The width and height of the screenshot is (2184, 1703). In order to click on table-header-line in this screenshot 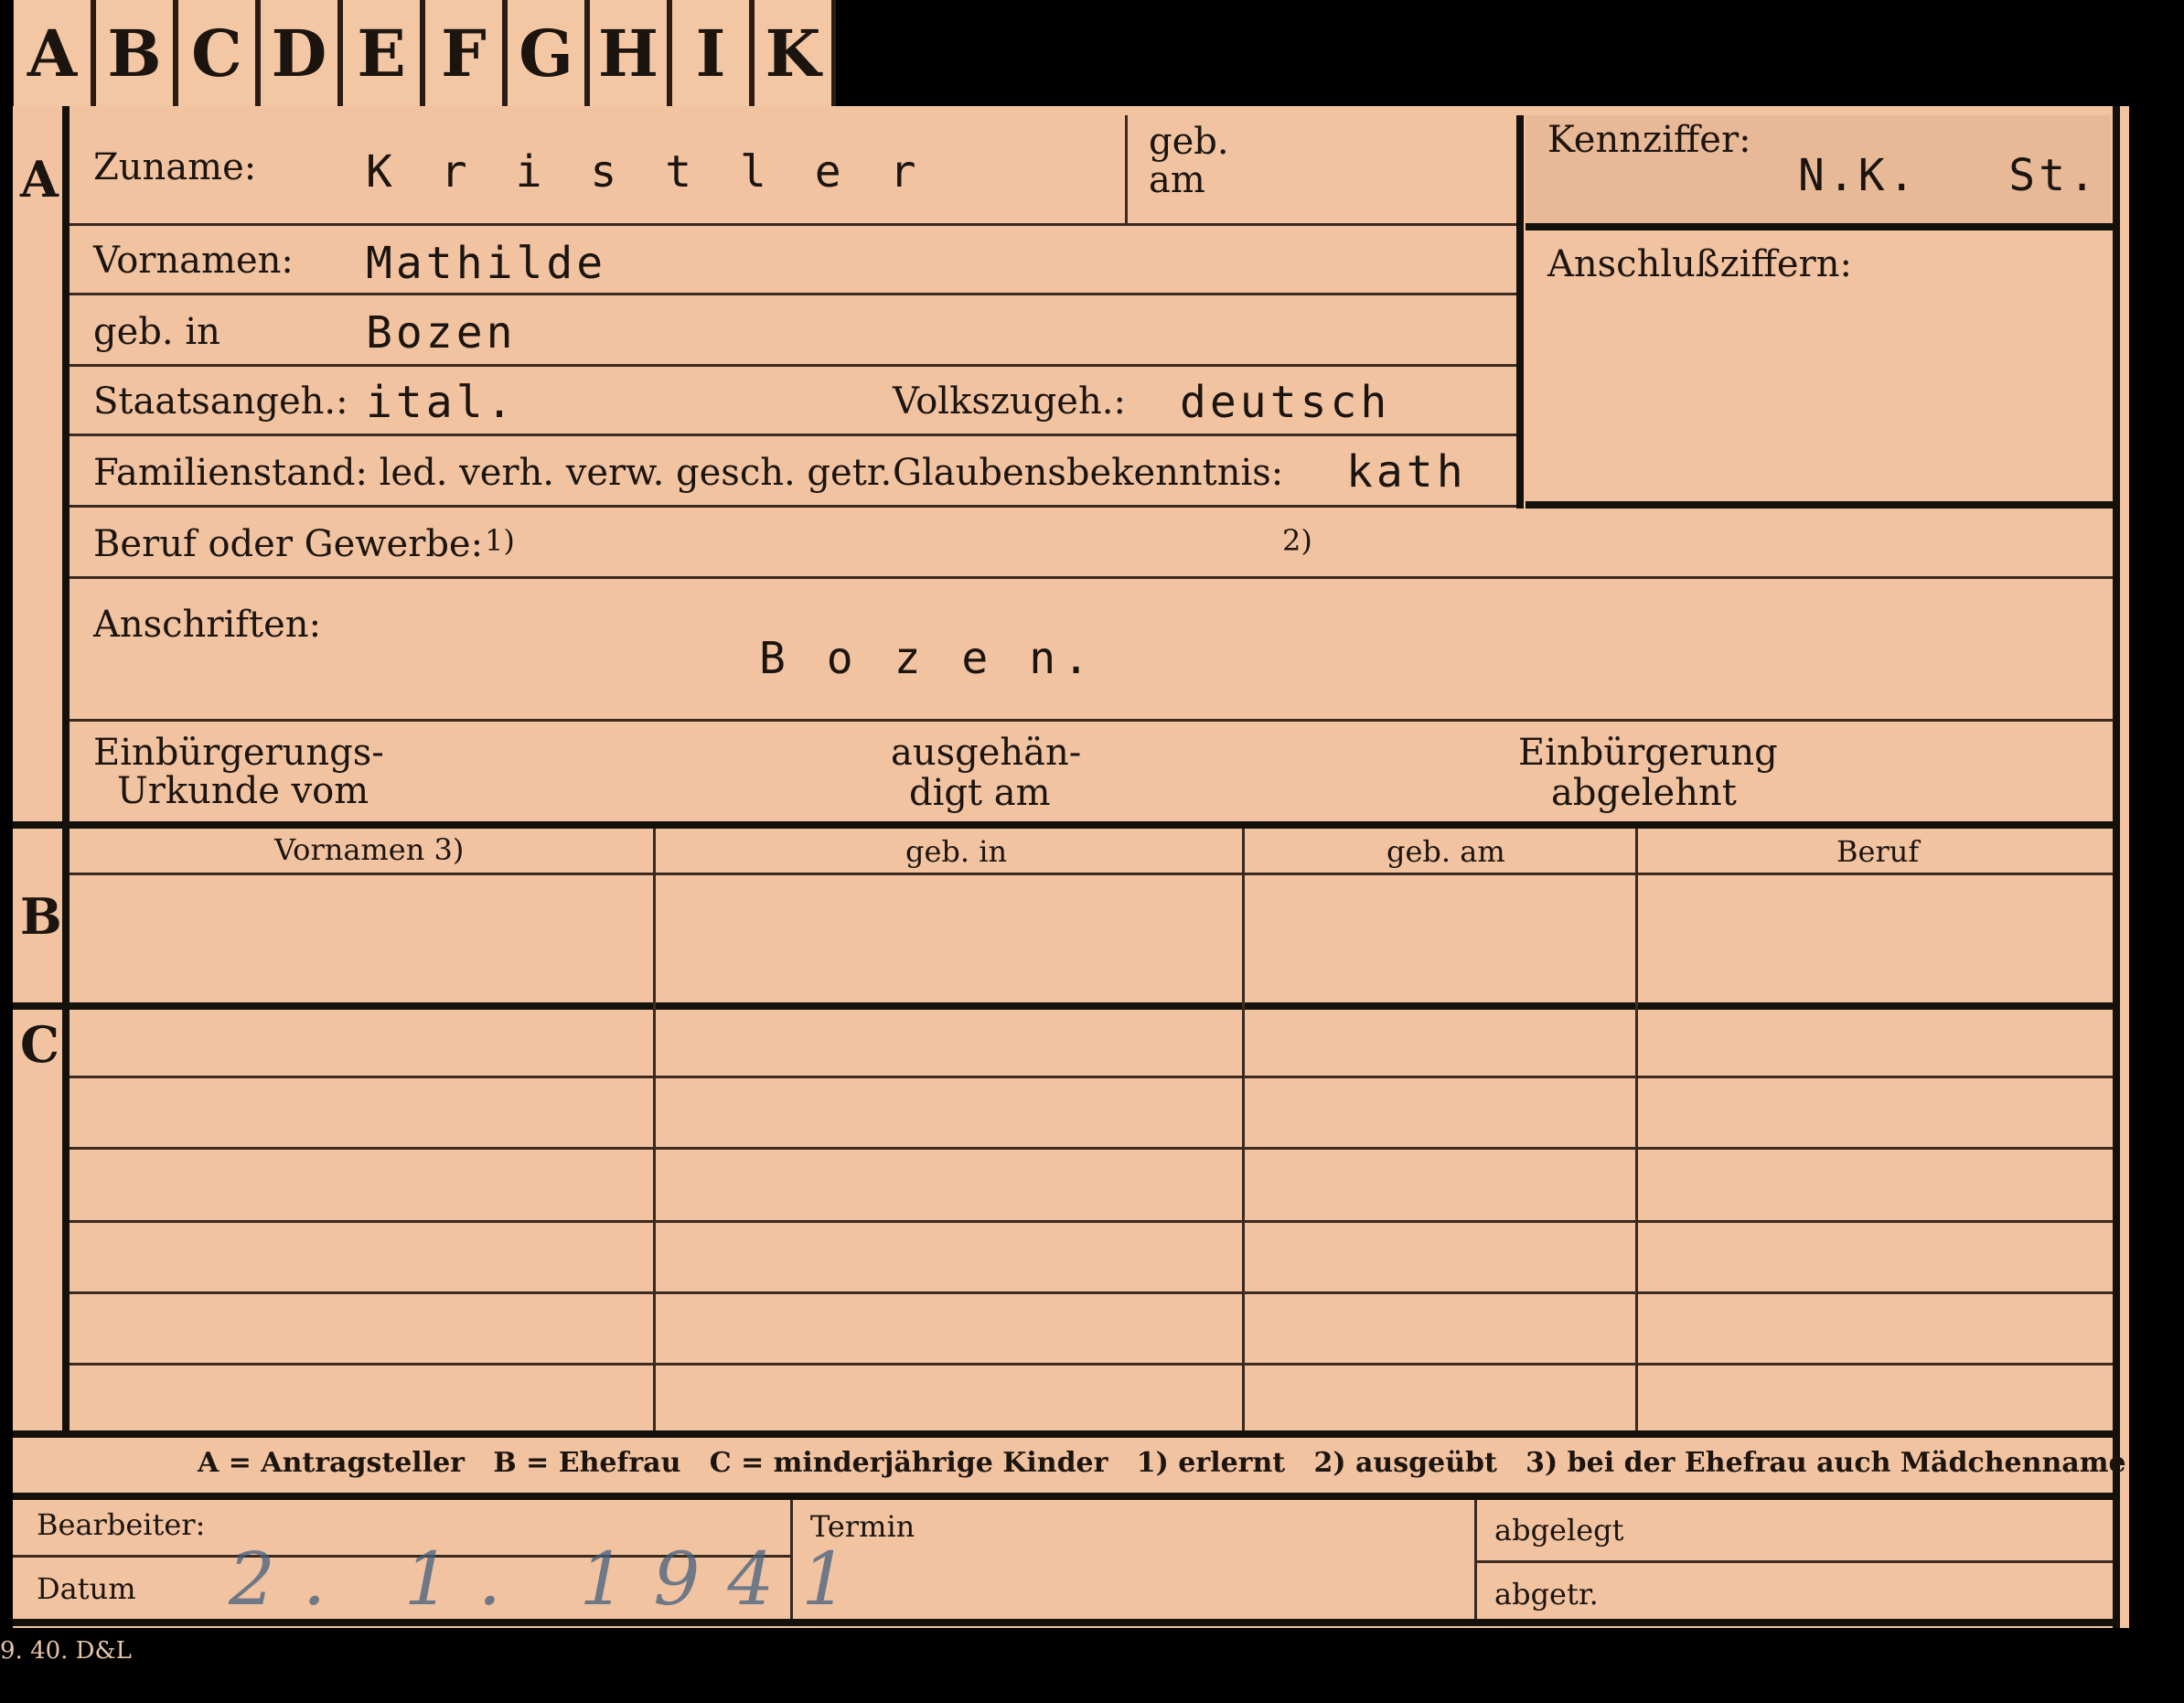, I will do `click(1091, 874)`.